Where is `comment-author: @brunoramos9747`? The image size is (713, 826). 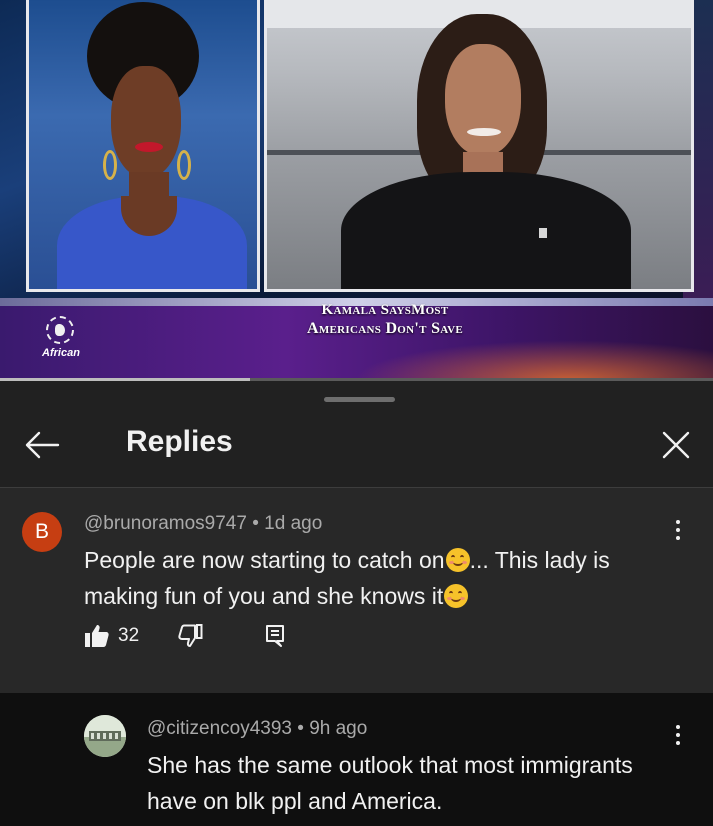
comment-author: @brunoramos9747 is located at coordinates (165, 523).